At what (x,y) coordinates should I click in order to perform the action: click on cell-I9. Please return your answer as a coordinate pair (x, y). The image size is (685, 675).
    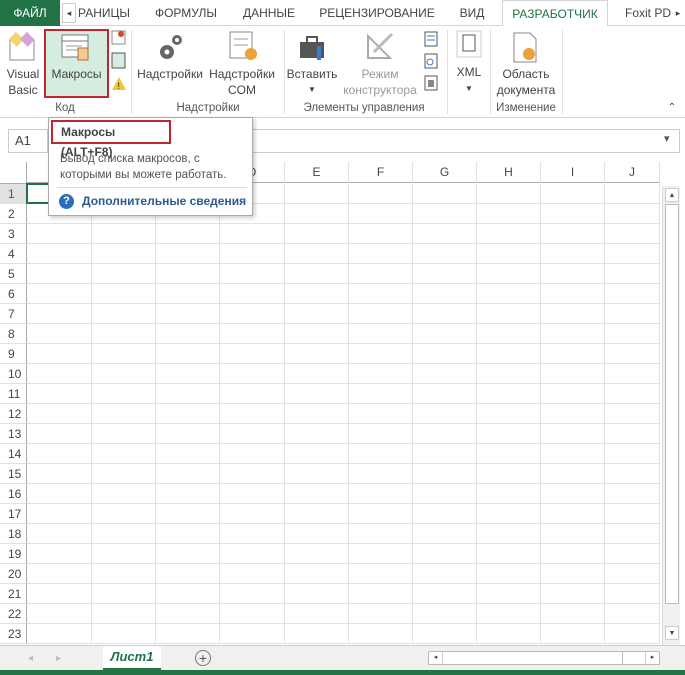
    Looking at the image, I should click on (573, 354).